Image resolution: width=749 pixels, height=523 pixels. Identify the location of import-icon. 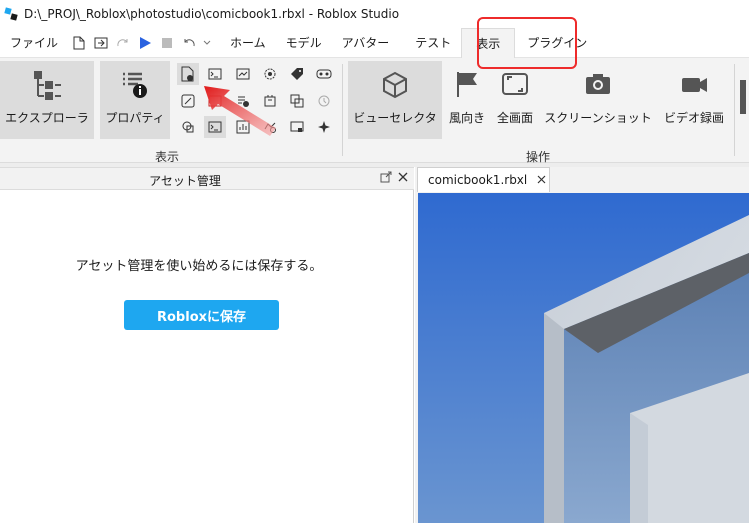
(101, 43).